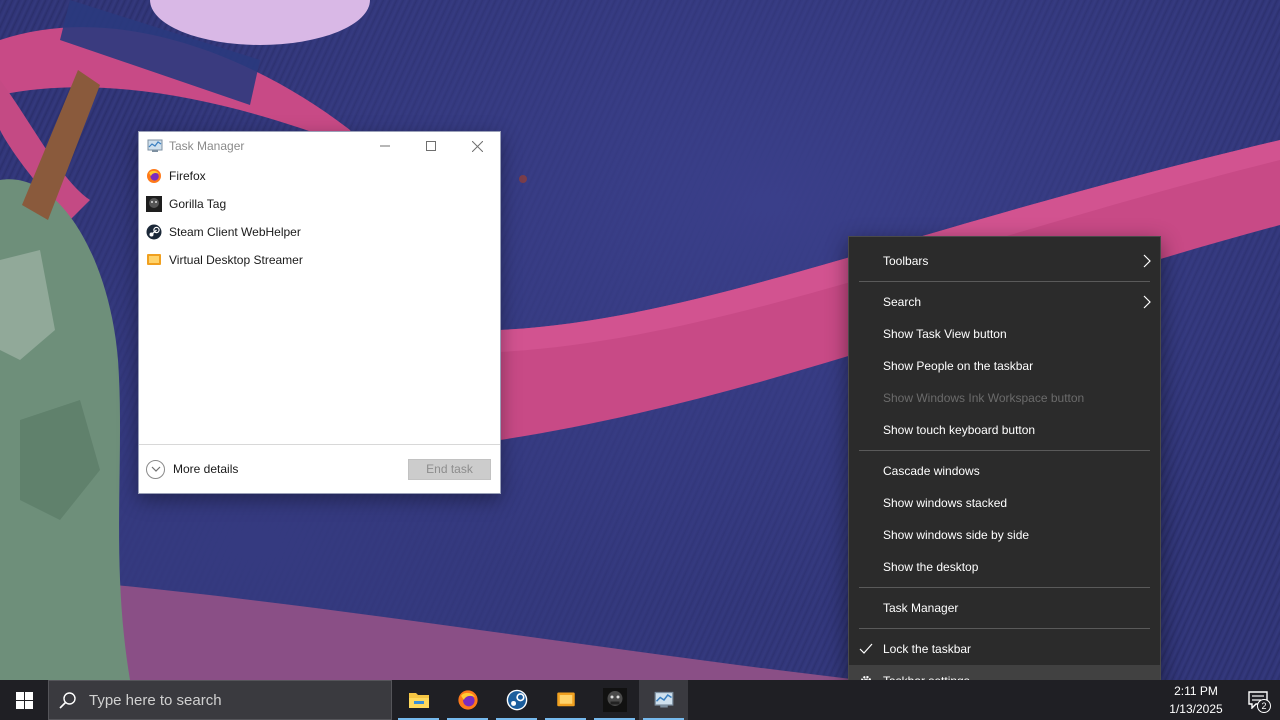 This screenshot has height=720, width=1280. What do you see at coordinates (984, 398) in the screenshot?
I see `menu-item-label: Show Windows Ink Workspace button` at bounding box center [984, 398].